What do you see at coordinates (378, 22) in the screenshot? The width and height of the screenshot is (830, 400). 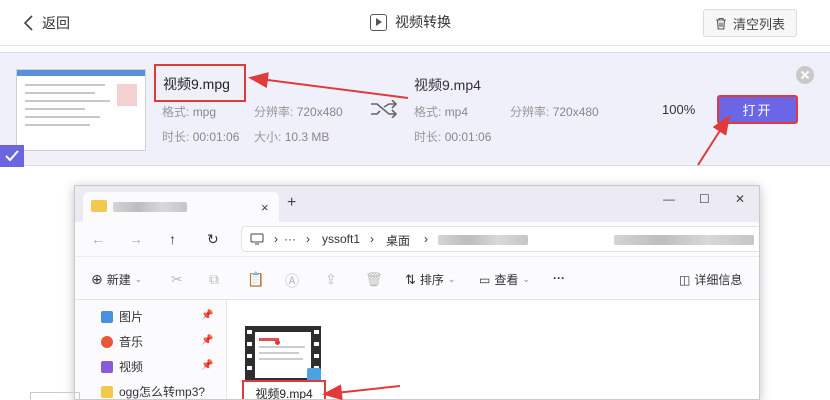 I see `video-play-icon` at bounding box center [378, 22].